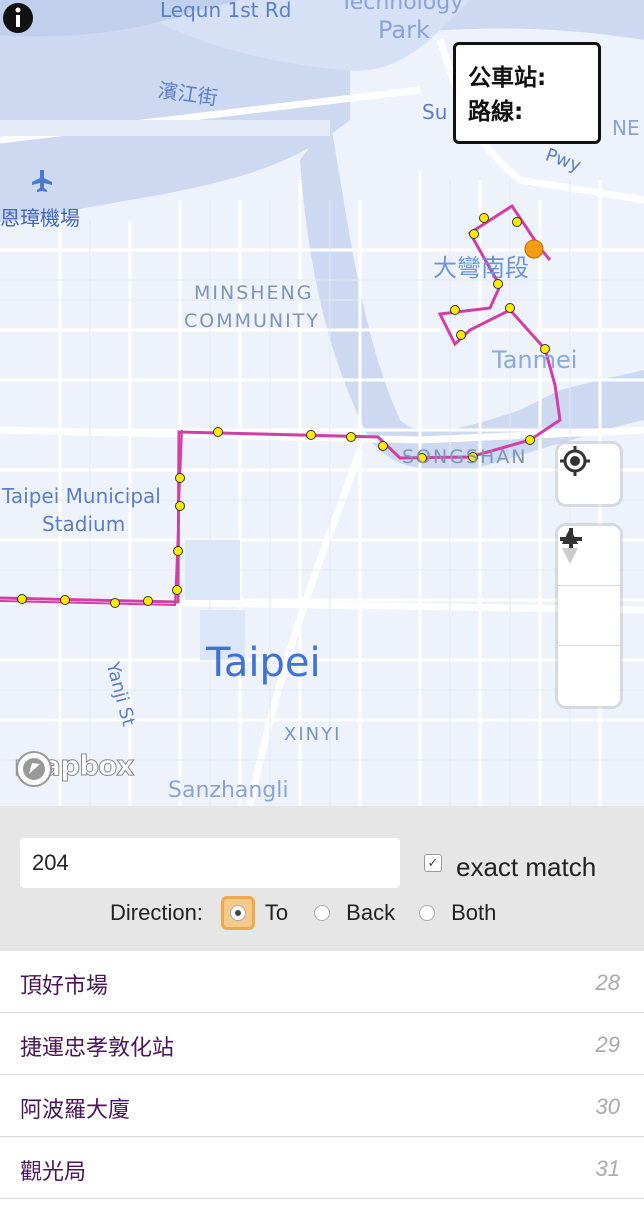  What do you see at coordinates (18, 18) in the screenshot?
I see `info-icon` at bounding box center [18, 18].